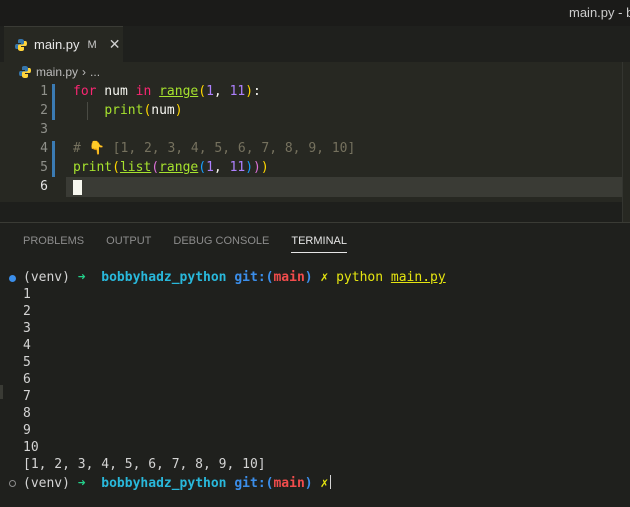 This screenshot has height=507, width=630. I want to click on line-number: 3, so click(44, 129).